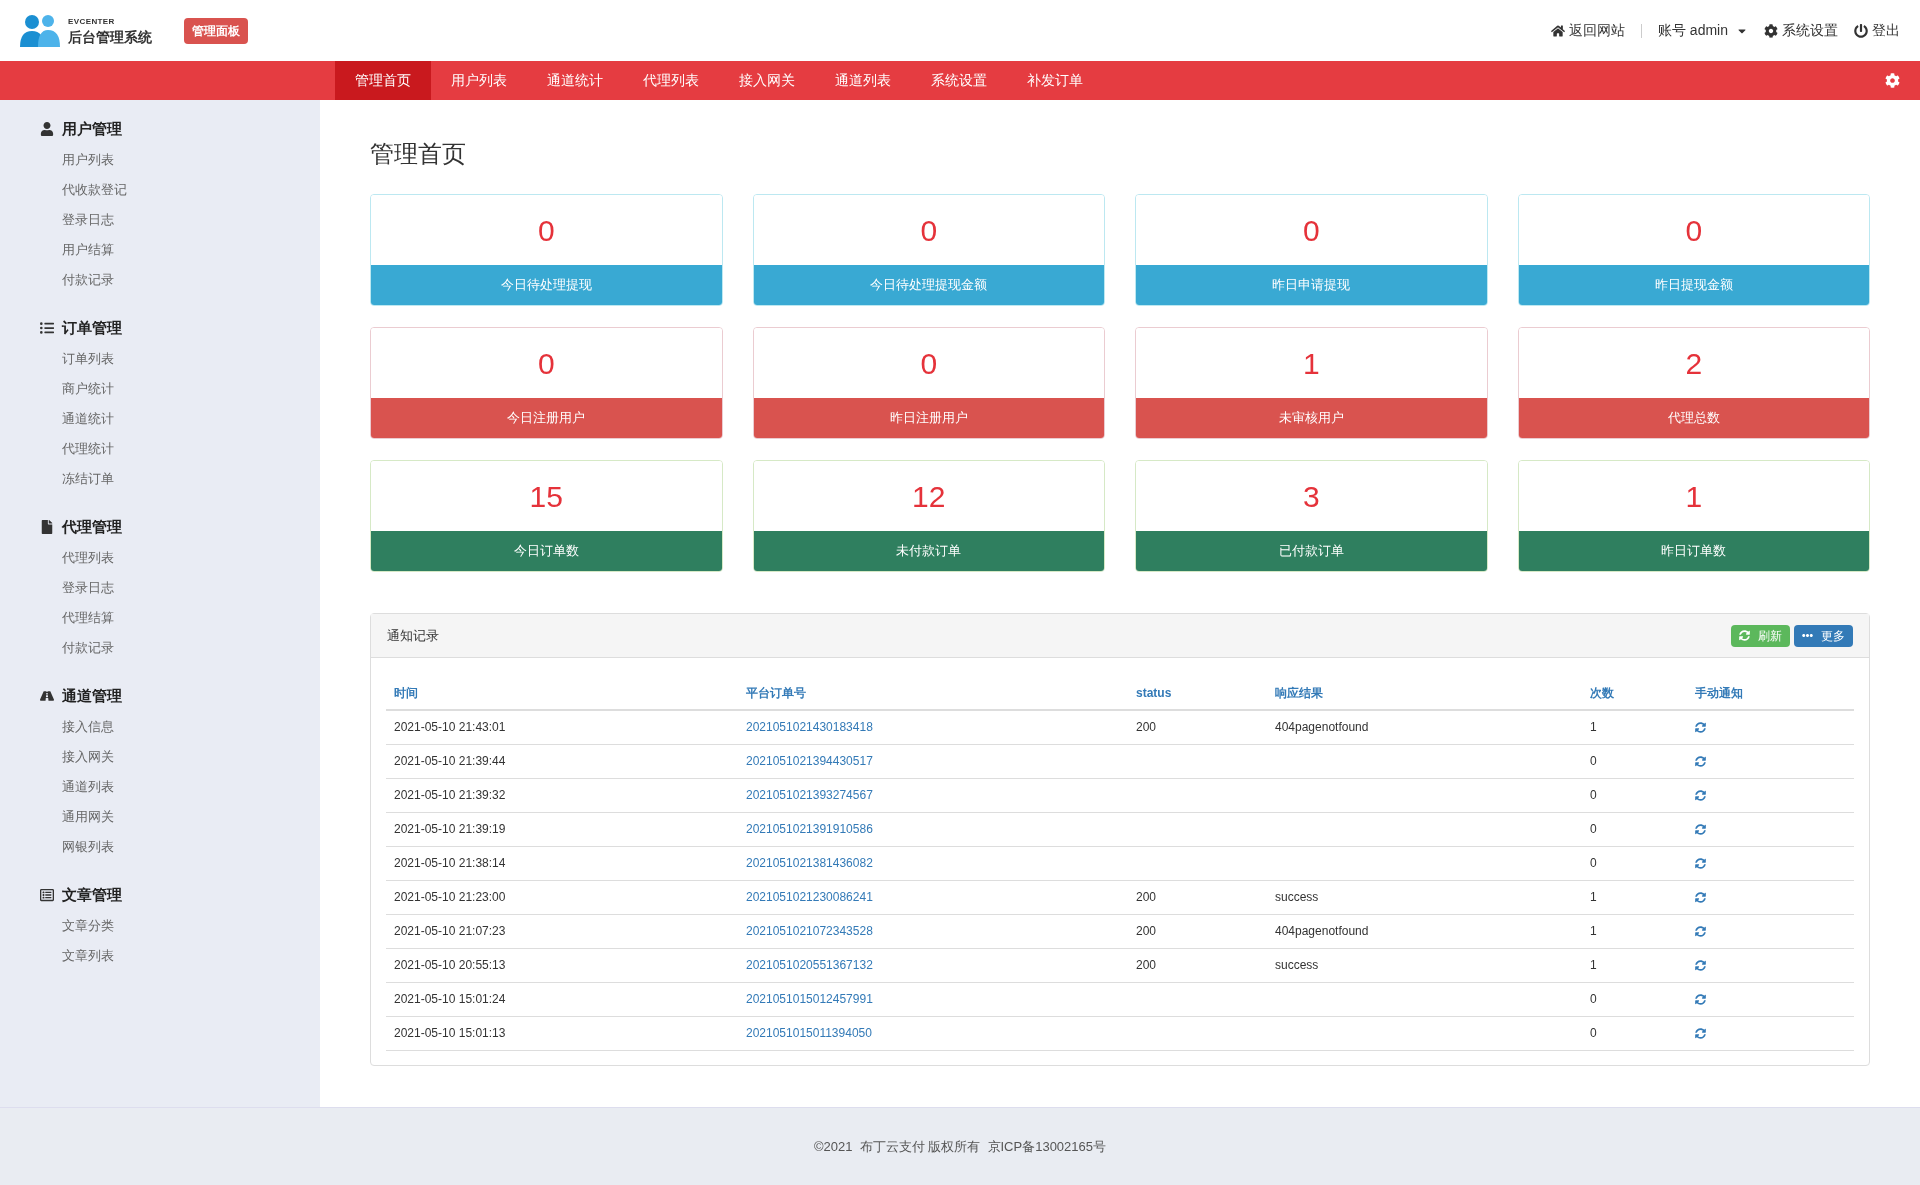 Image resolution: width=1920 pixels, height=1185 pixels. Describe the element at coordinates (546, 496) in the screenshot. I see `stat-value: 15` at that location.